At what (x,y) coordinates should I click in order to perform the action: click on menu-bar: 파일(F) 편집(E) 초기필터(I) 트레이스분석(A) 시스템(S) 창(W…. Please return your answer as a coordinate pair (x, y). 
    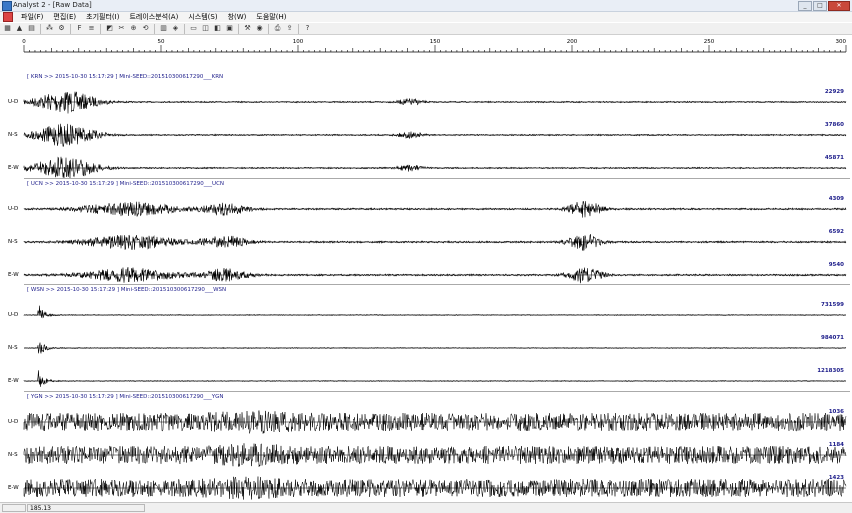
    Looking at the image, I should click on (426, 17).